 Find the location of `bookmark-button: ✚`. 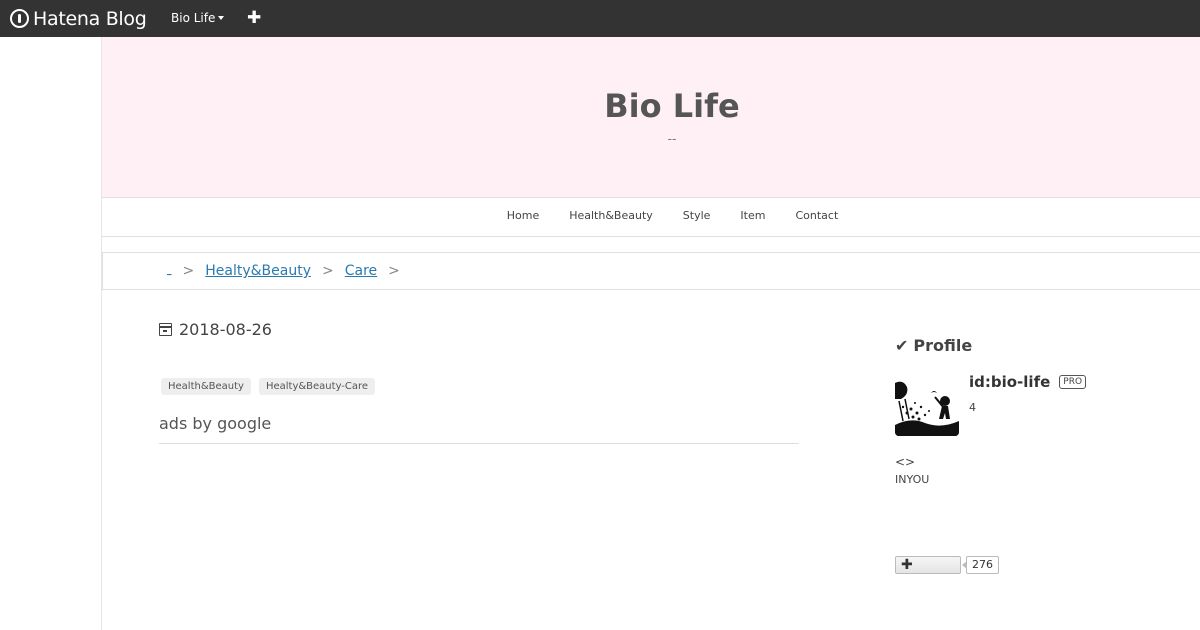

bookmark-button: ✚ is located at coordinates (928, 565).